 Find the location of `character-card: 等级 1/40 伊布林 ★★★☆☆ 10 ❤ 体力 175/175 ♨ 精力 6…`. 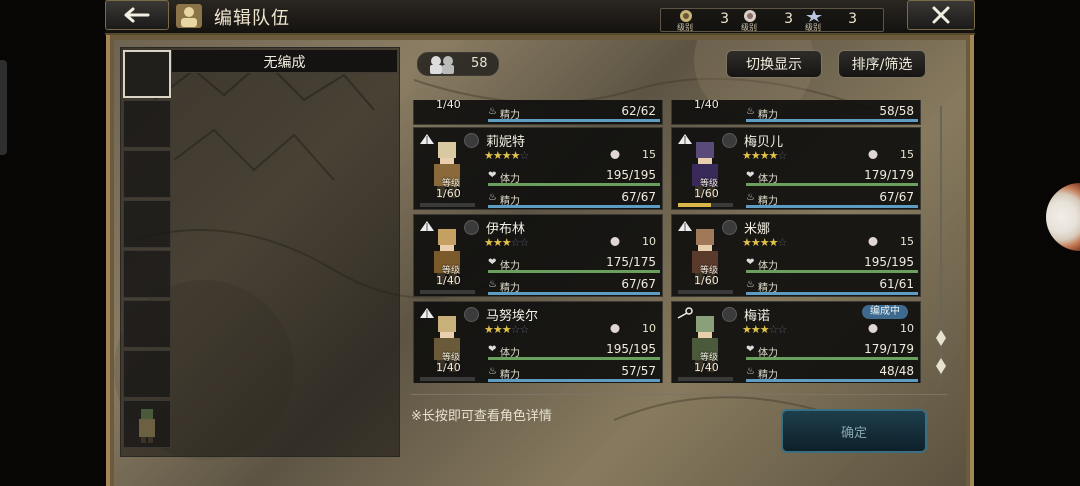

character-card: 等级 1/40 伊布林 ★★★☆☆ 10 ❤ 体力 175/175 ♨ 精力 6… is located at coordinates (538, 255).